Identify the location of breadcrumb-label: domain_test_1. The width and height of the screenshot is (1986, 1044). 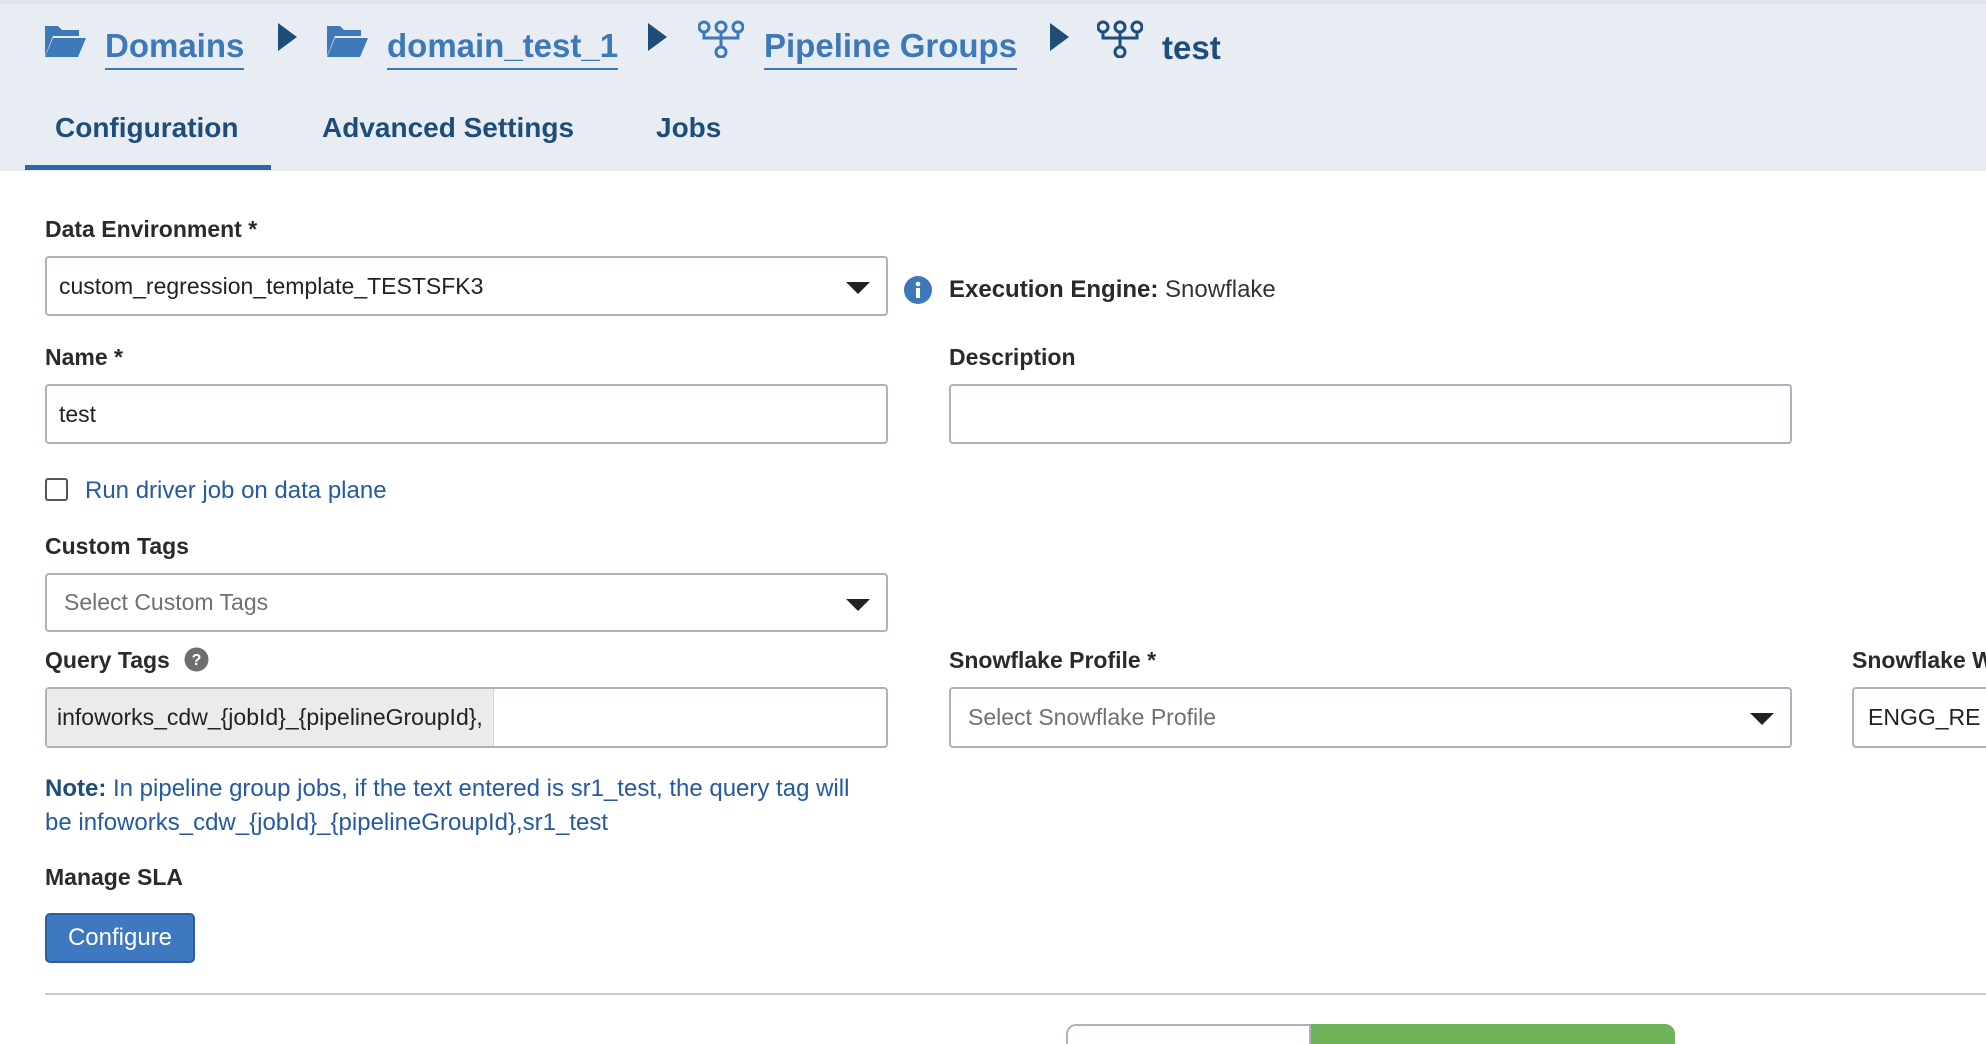
(503, 48).